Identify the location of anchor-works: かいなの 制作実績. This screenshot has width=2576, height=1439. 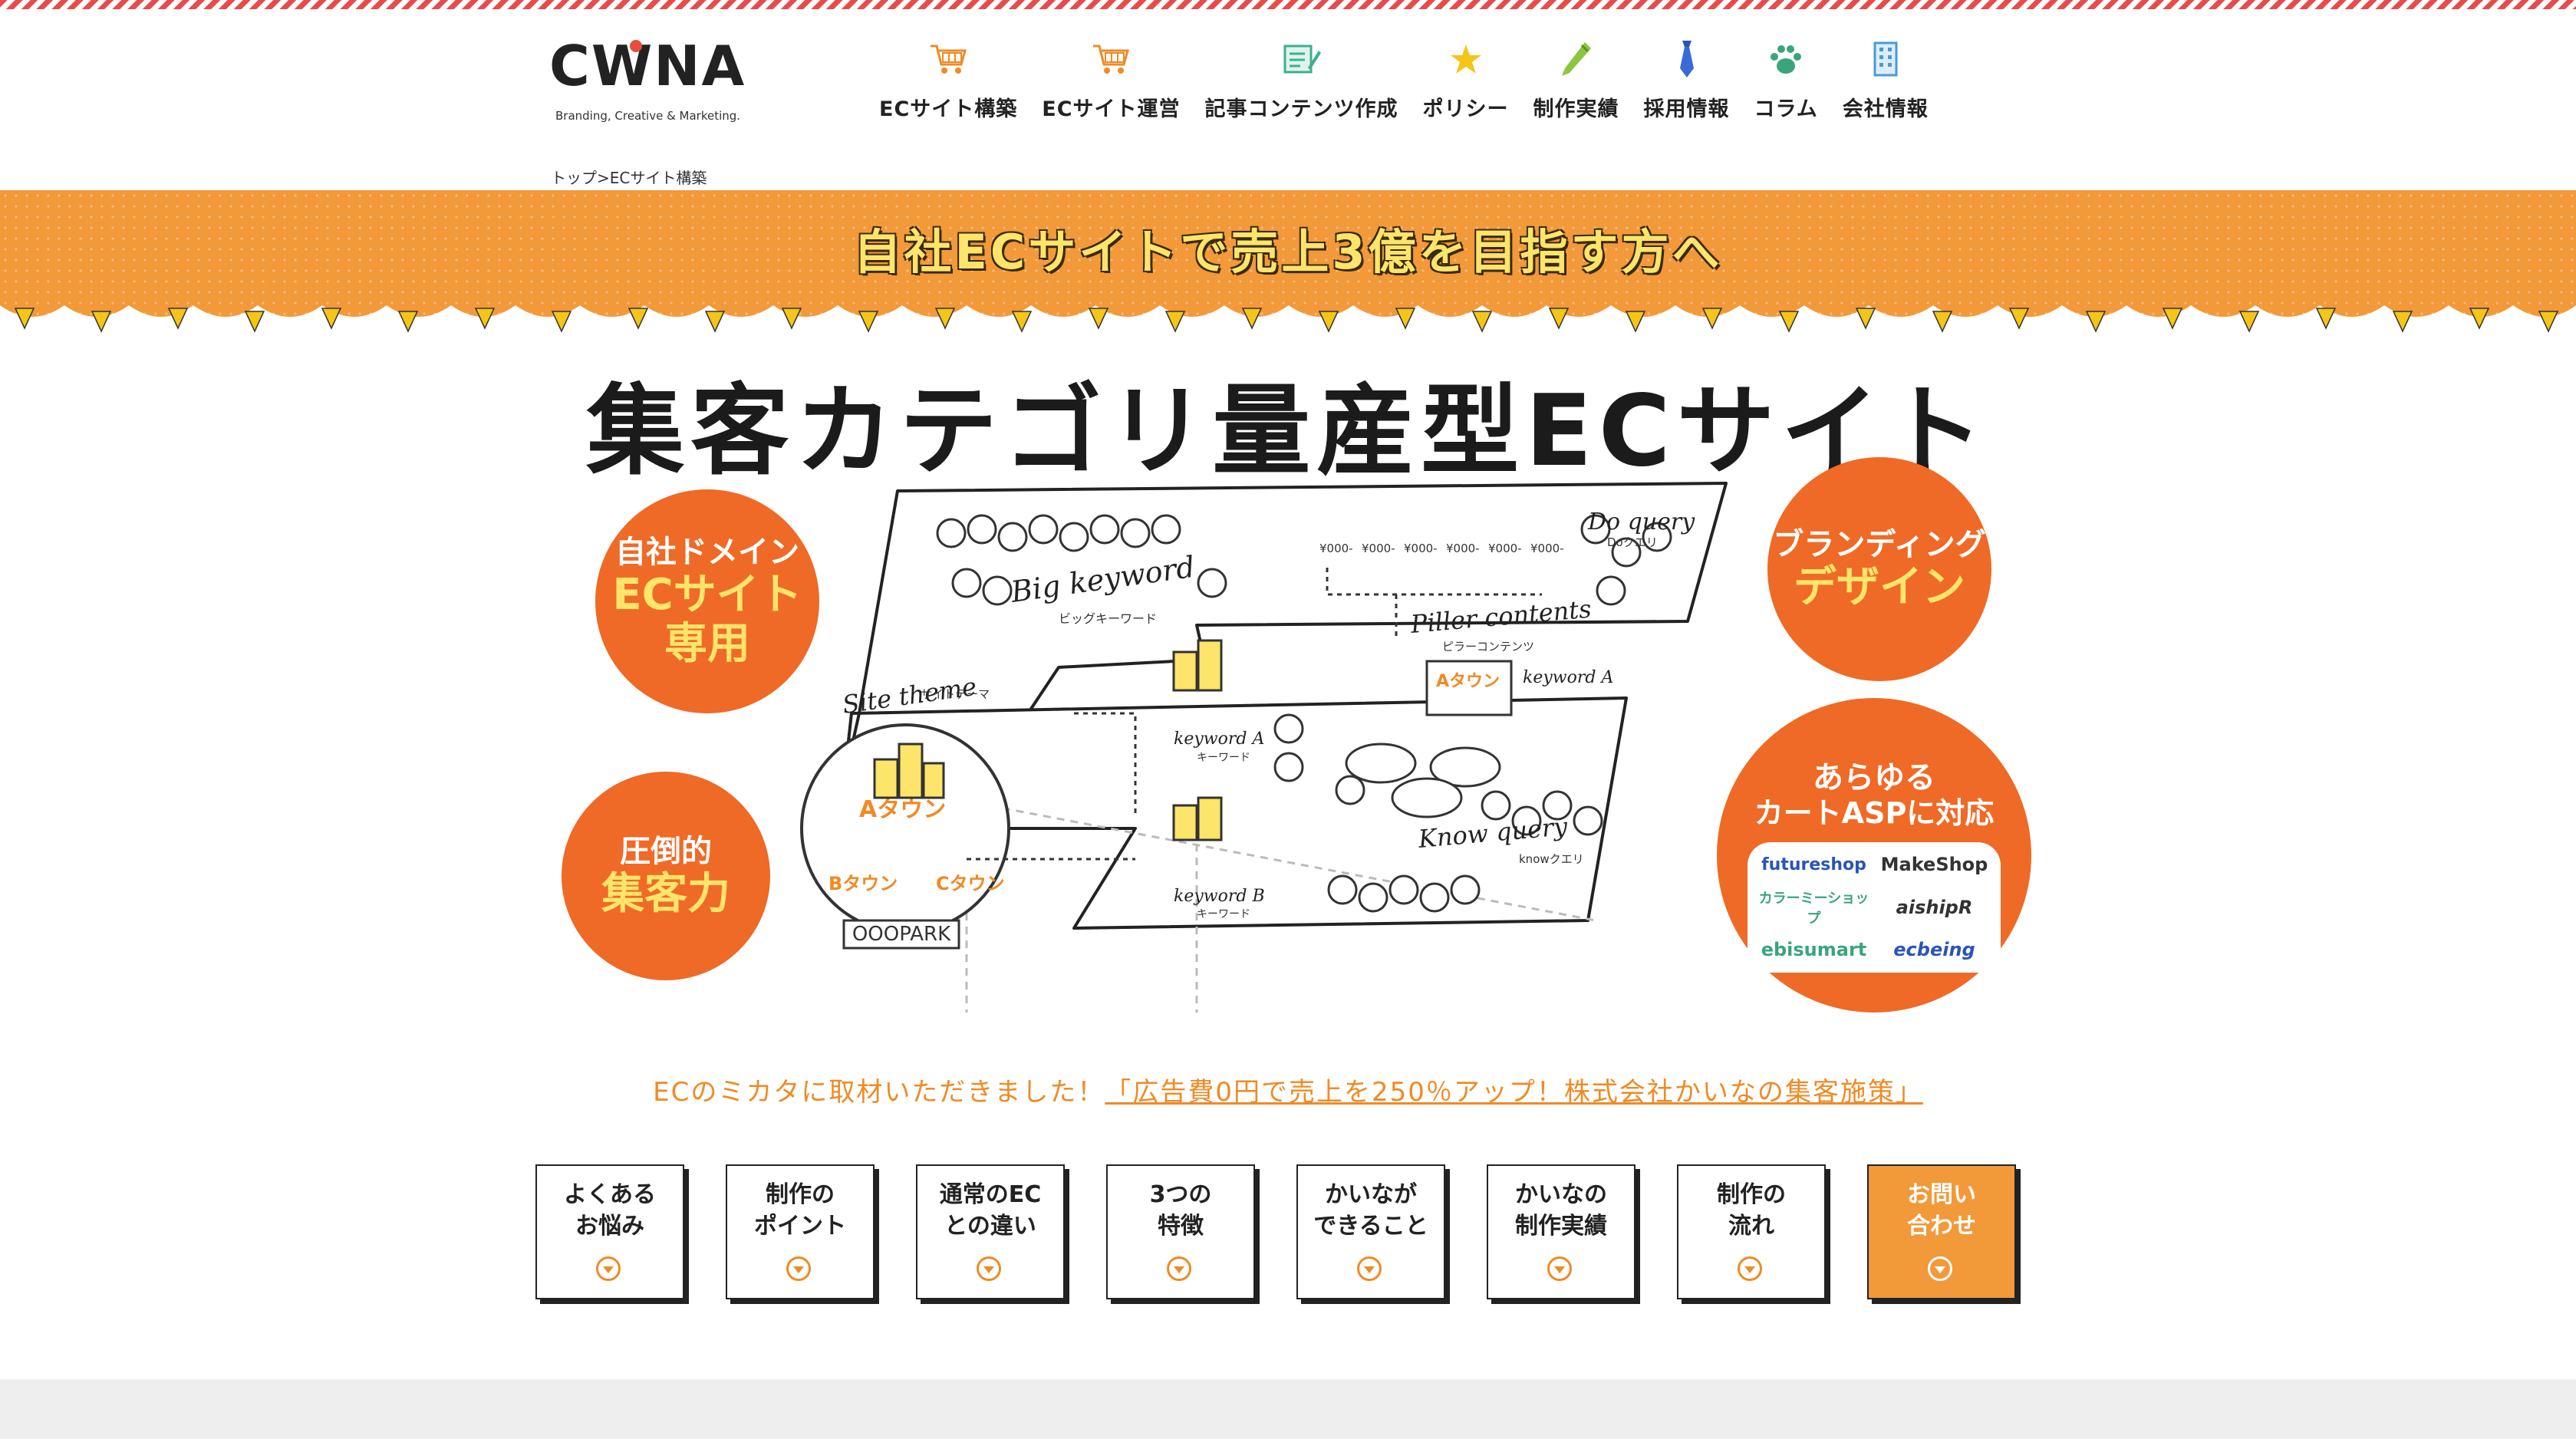
(1561, 1231).